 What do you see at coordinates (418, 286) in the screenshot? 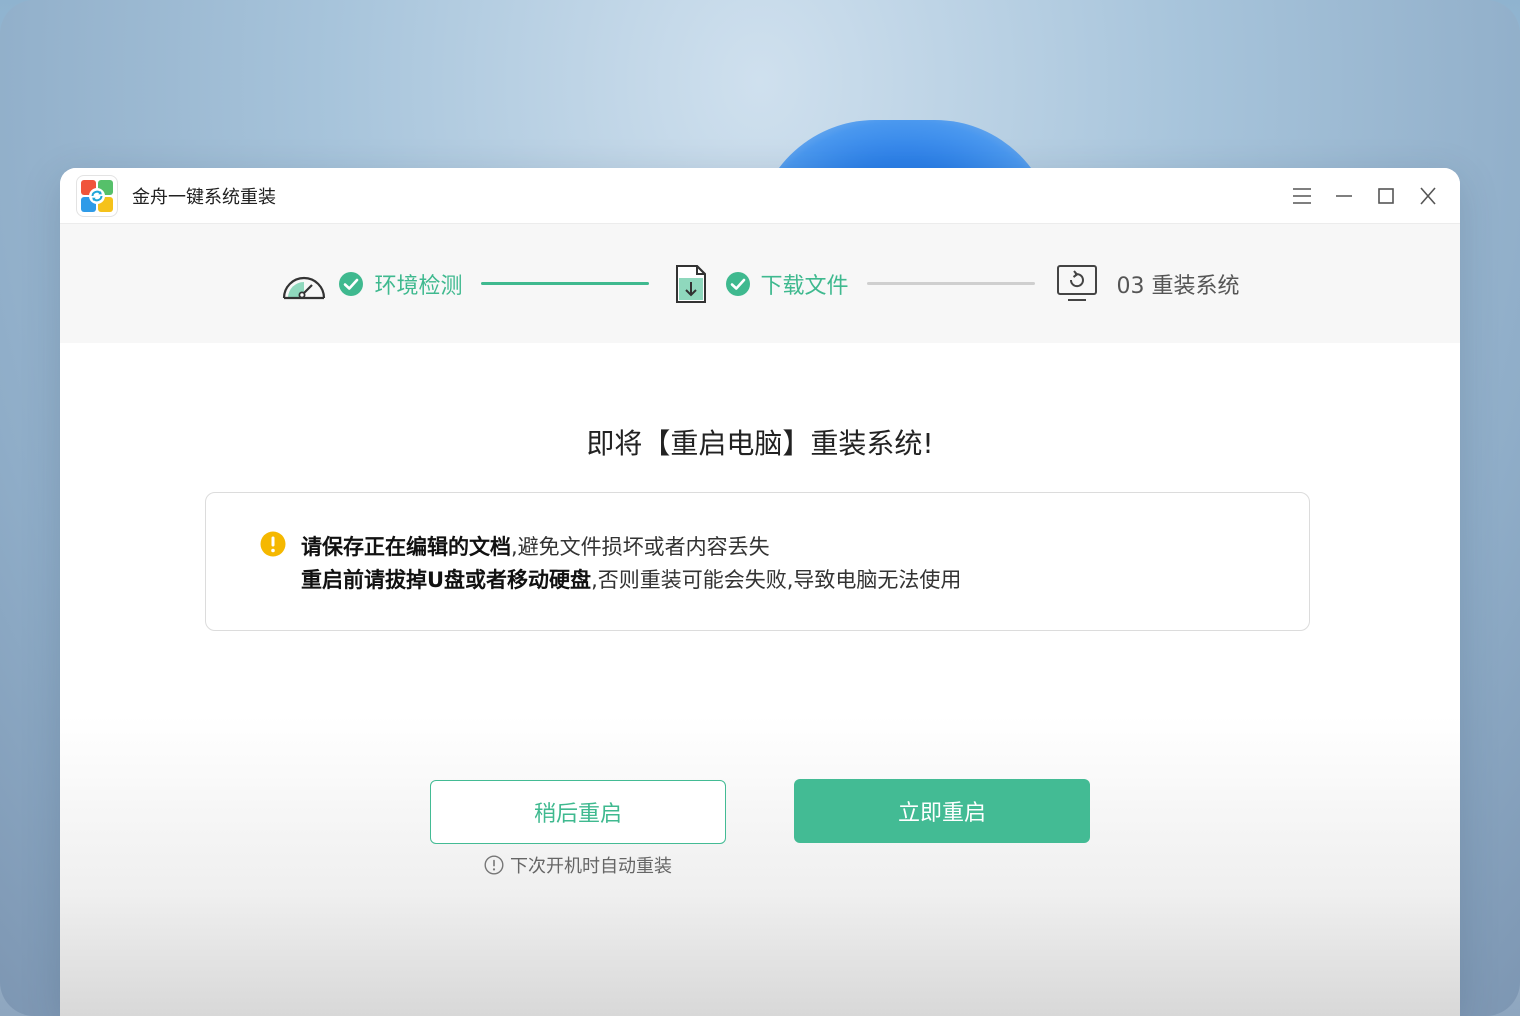
I see `step-label-environment: 环境检测` at bounding box center [418, 286].